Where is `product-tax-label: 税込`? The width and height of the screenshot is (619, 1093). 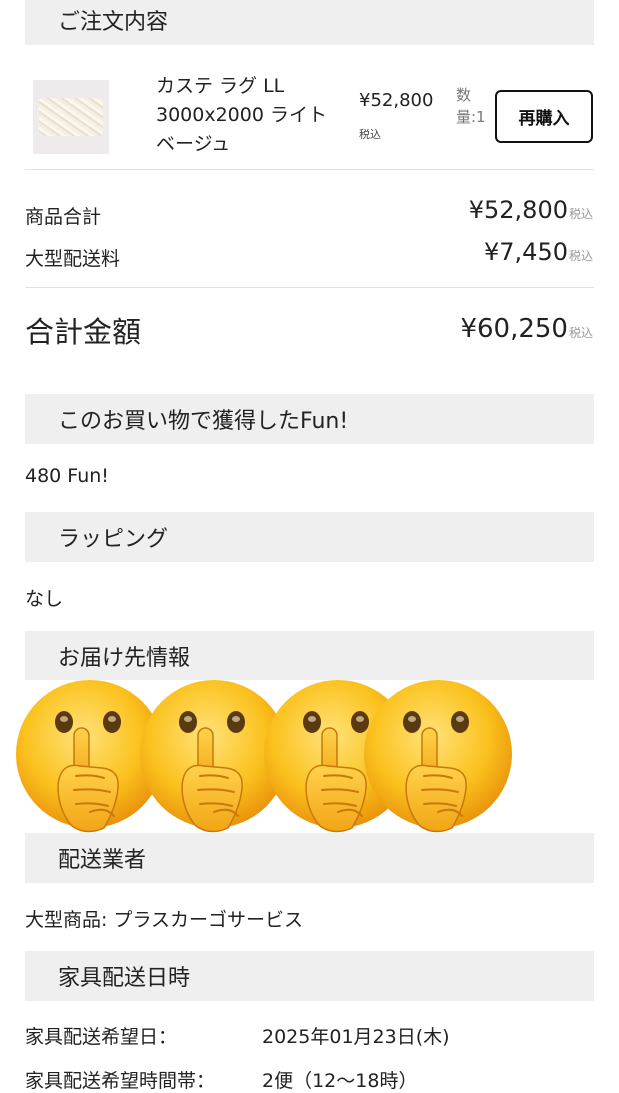 product-tax-label: 税込 is located at coordinates (370, 134).